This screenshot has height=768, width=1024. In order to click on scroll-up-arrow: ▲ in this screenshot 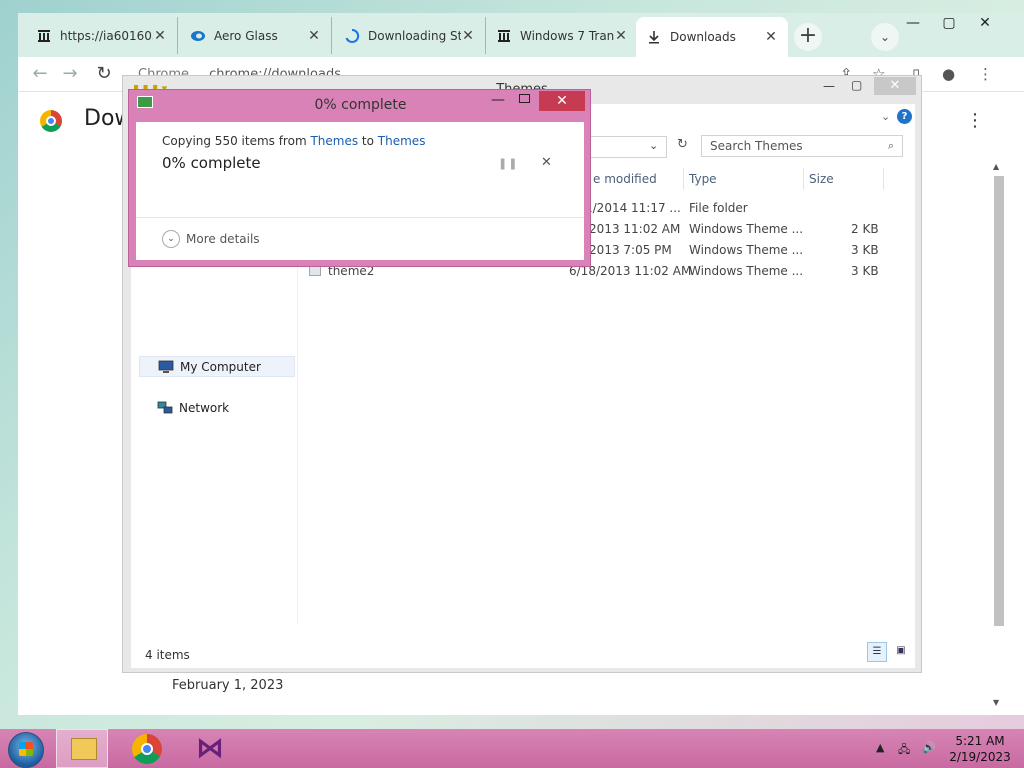, I will do `click(996, 166)`.